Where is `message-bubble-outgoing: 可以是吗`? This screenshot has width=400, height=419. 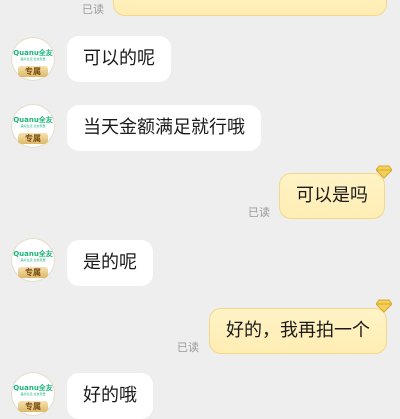 message-bubble-outgoing: 可以是吗 is located at coordinates (332, 196).